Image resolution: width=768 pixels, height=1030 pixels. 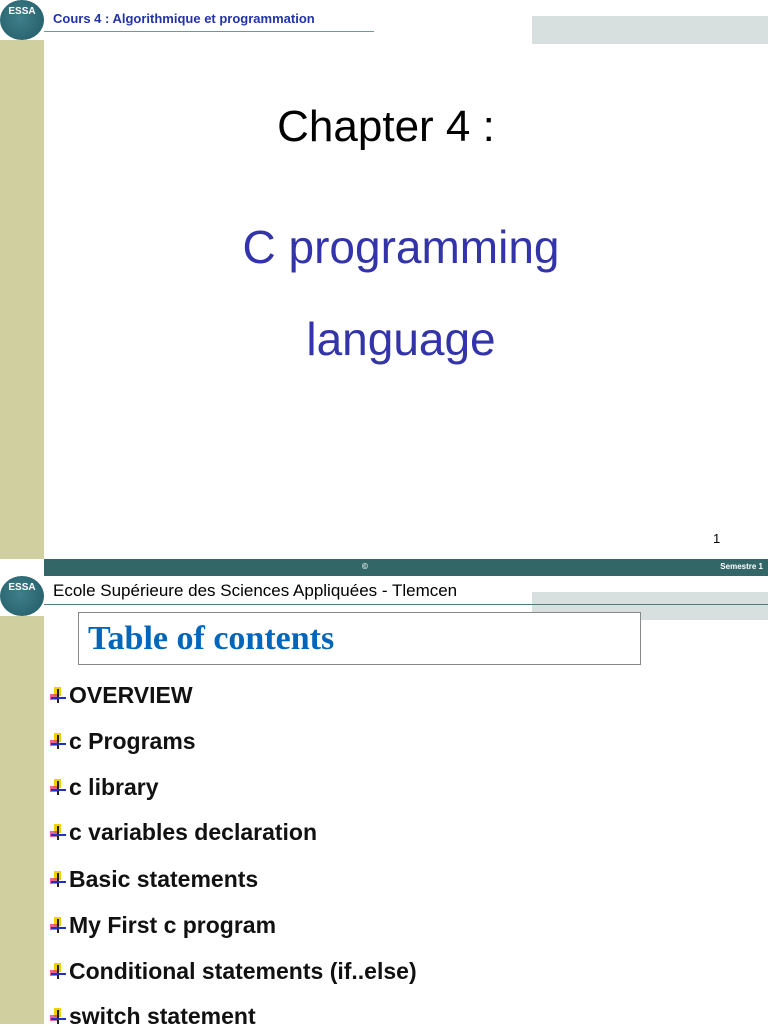 What do you see at coordinates (365, 566) in the screenshot?
I see `footer-copyright: ©` at bounding box center [365, 566].